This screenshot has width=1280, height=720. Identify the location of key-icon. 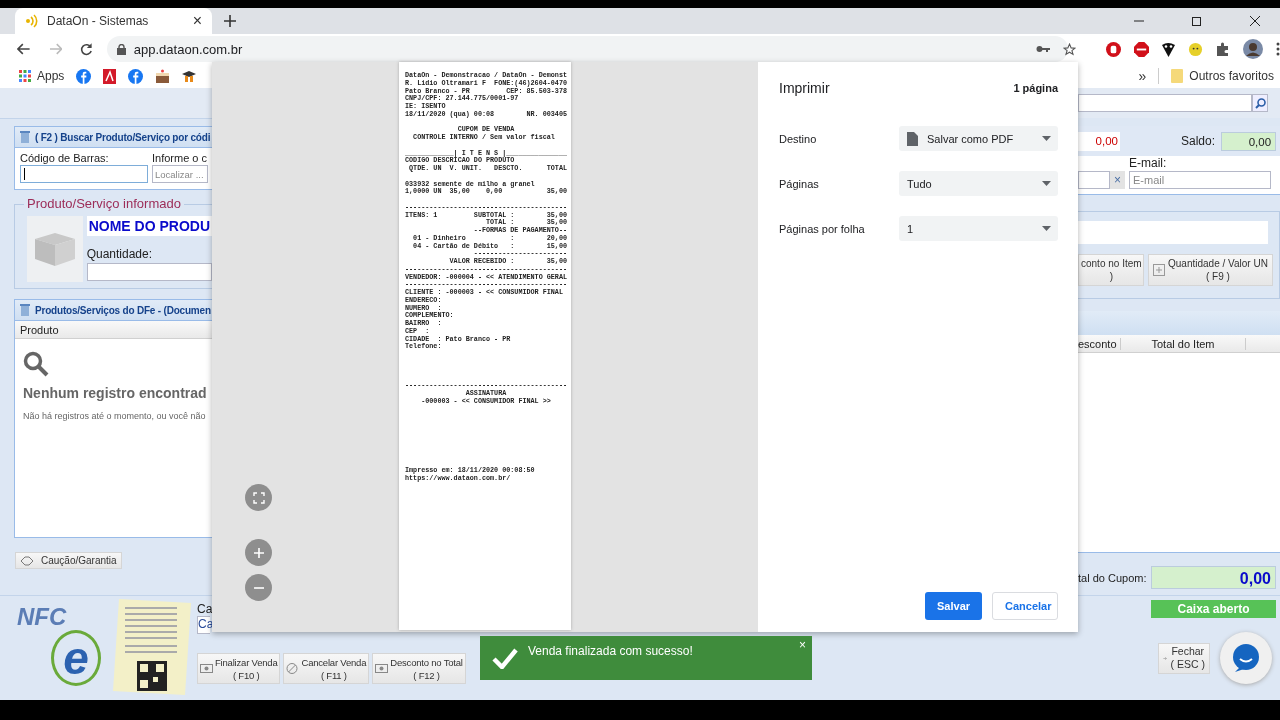
(1043, 49).